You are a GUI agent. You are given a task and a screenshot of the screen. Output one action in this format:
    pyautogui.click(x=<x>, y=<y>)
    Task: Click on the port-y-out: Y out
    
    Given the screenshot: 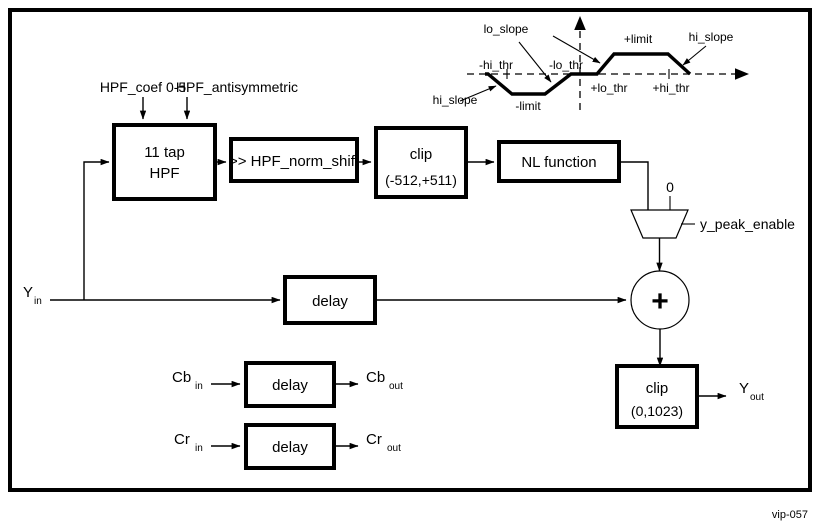 What is the action you would take?
    pyautogui.click(x=751, y=391)
    